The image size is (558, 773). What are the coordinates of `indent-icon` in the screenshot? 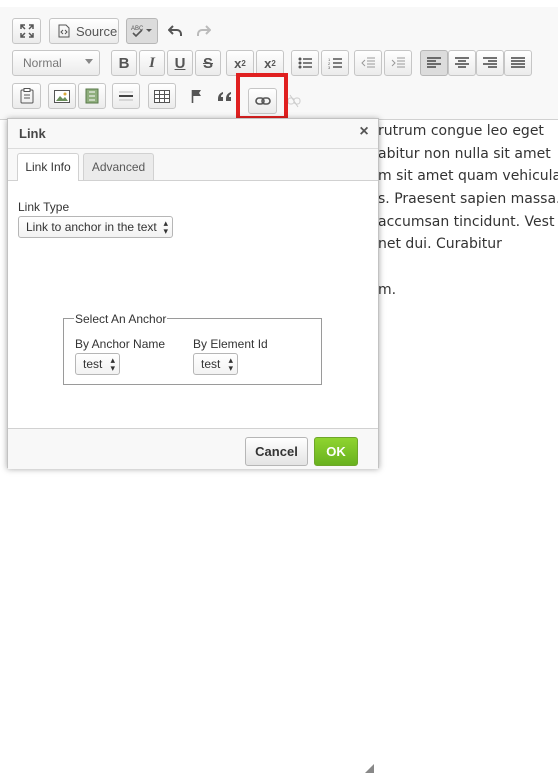 It's located at (398, 63).